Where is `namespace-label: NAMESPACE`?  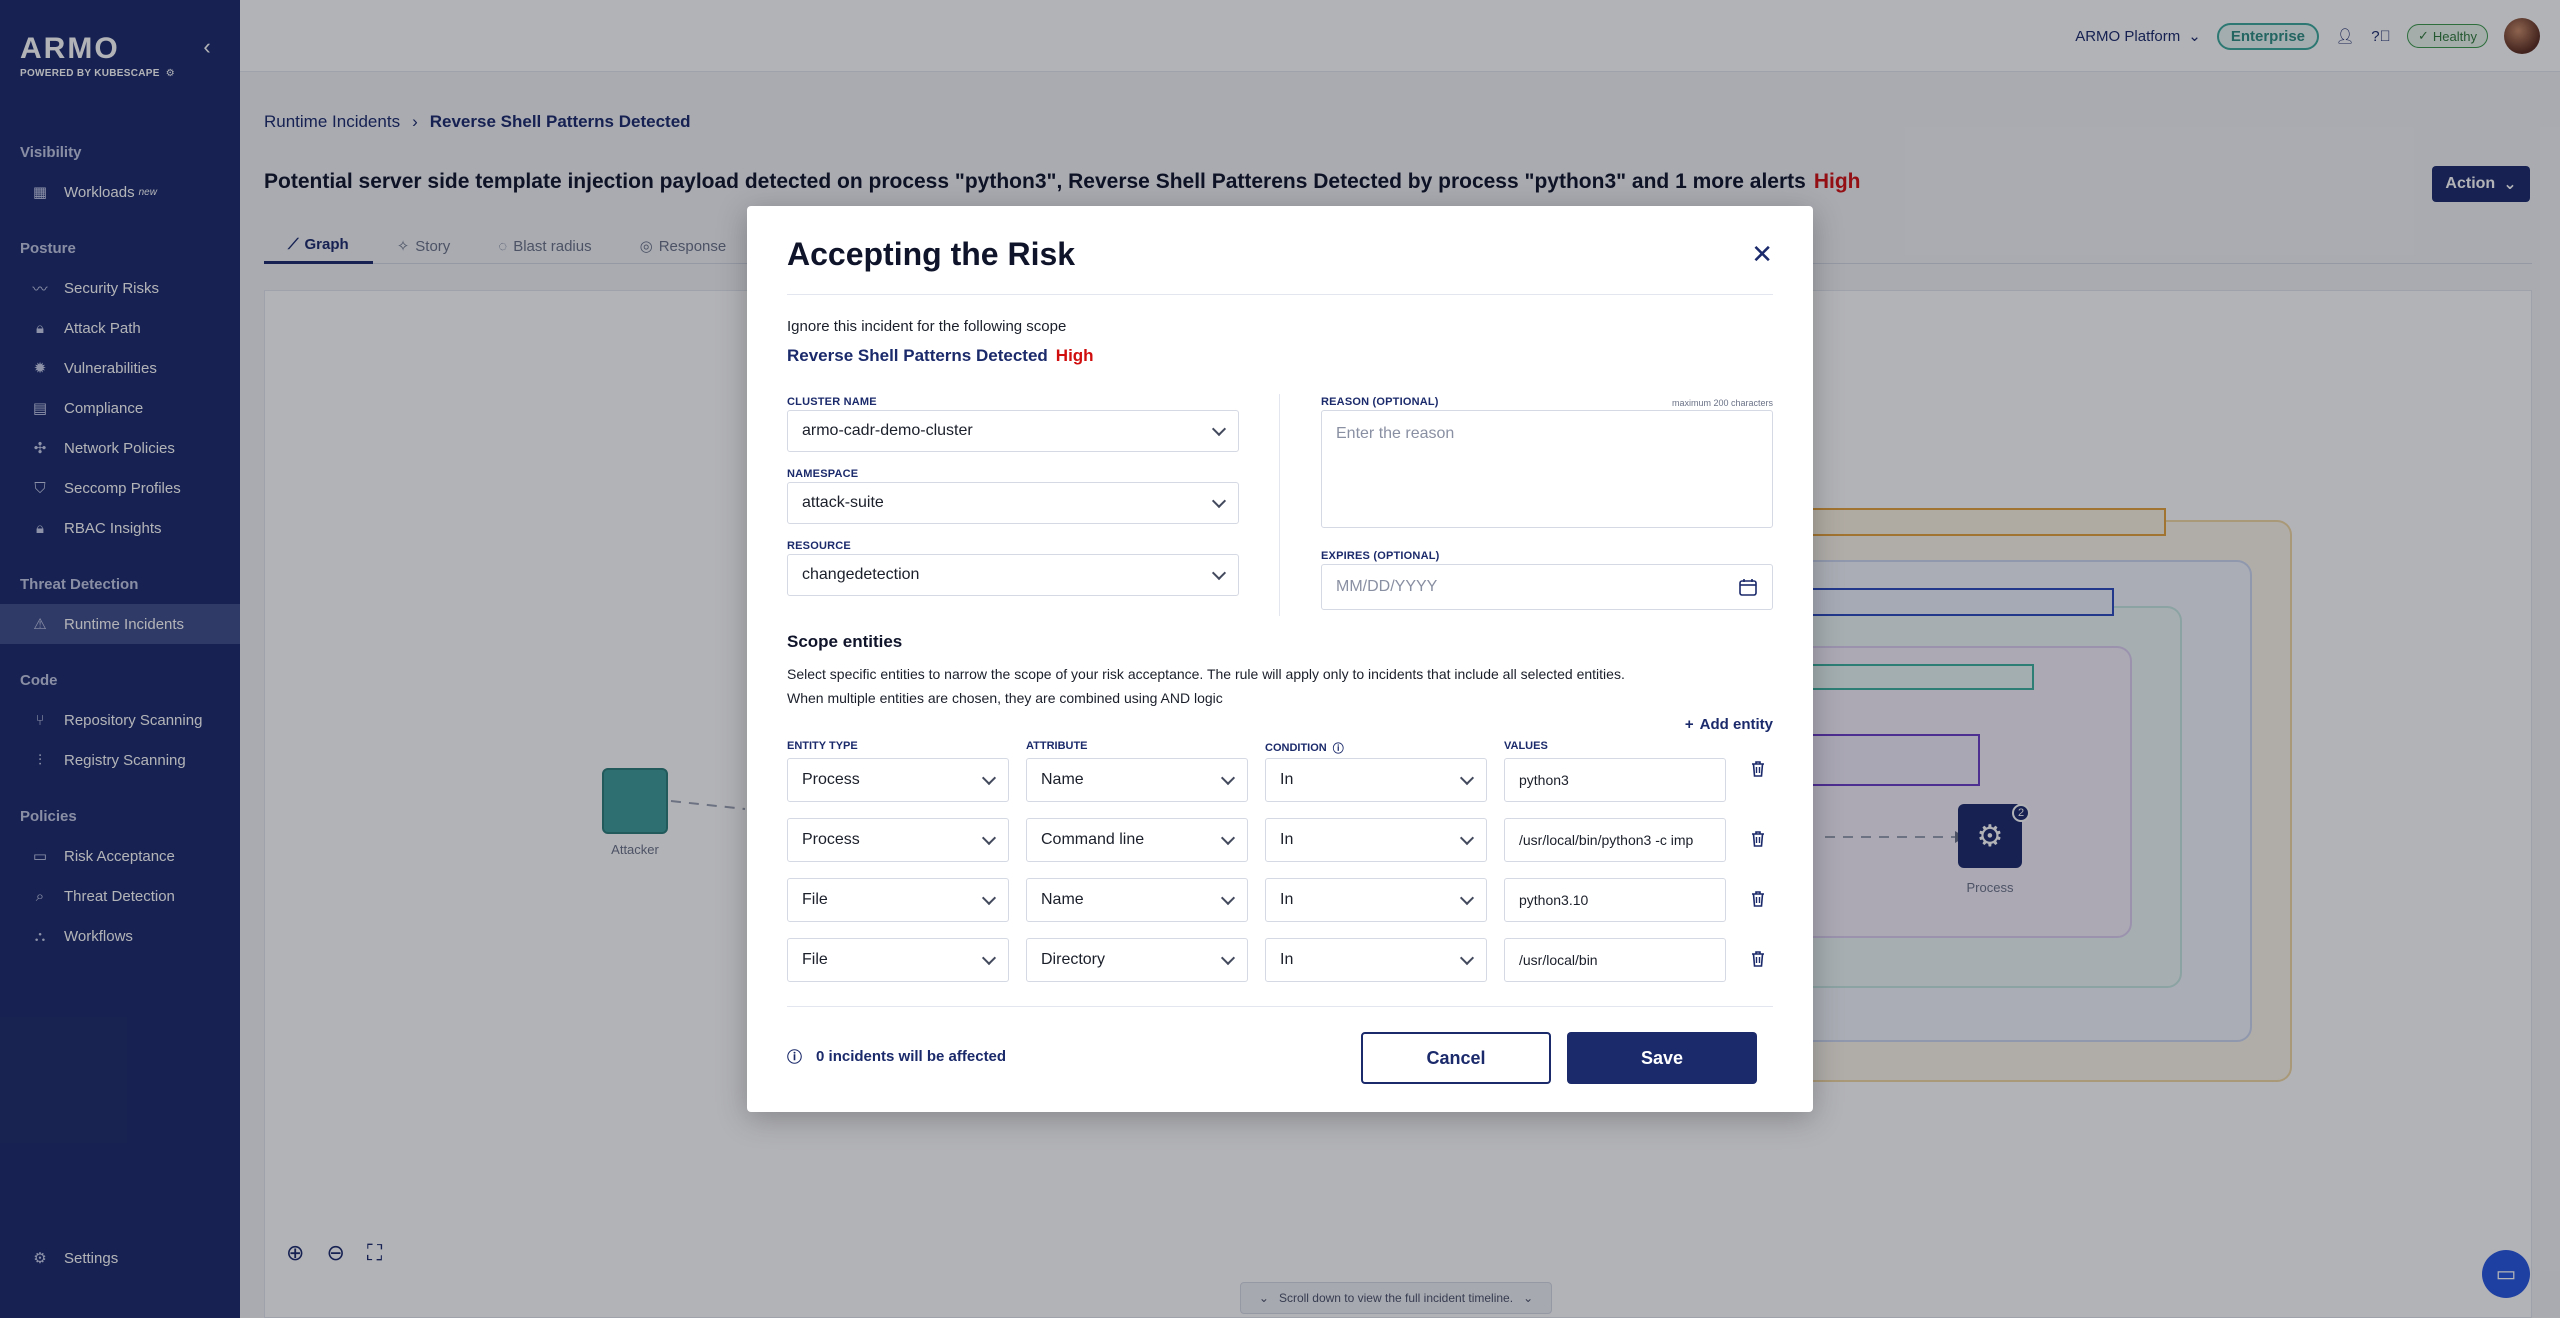
namespace-label: NAMESPACE is located at coordinates (823, 474).